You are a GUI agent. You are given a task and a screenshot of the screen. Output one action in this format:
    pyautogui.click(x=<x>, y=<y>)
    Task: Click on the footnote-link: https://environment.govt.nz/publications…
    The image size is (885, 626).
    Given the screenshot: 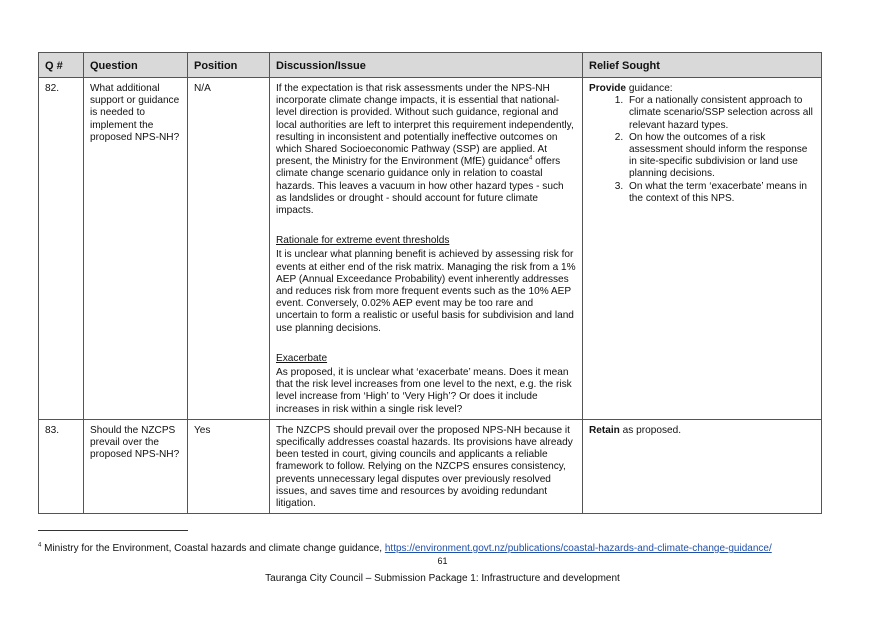 What is the action you would take?
    pyautogui.click(x=578, y=548)
    